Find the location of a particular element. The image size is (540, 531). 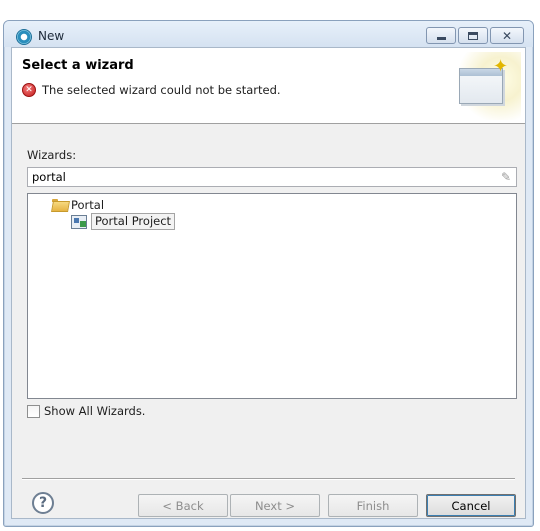

title-bar: New ✕ is located at coordinates (268, 34).